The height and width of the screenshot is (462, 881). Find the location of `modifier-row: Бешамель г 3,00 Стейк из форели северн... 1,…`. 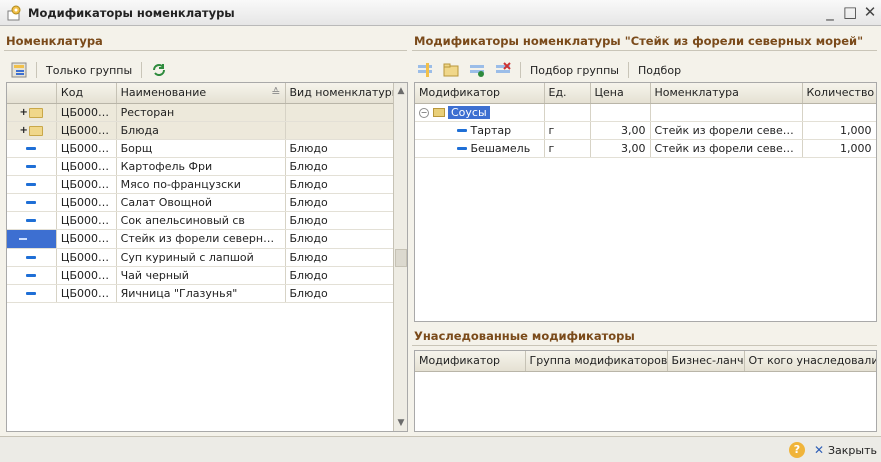

modifier-row: Бешамель г 3,00 Стейк из форели северн... 1,… is located at coordinates (645, 148).